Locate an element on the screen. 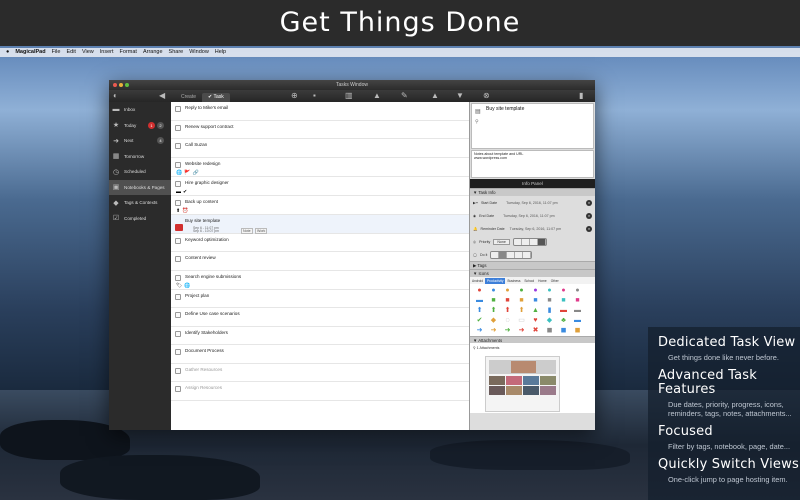 This screenshot has width=800, height=500. sidebar-item-inbox: ▬ Inbox is located at coordinates (140, 110).